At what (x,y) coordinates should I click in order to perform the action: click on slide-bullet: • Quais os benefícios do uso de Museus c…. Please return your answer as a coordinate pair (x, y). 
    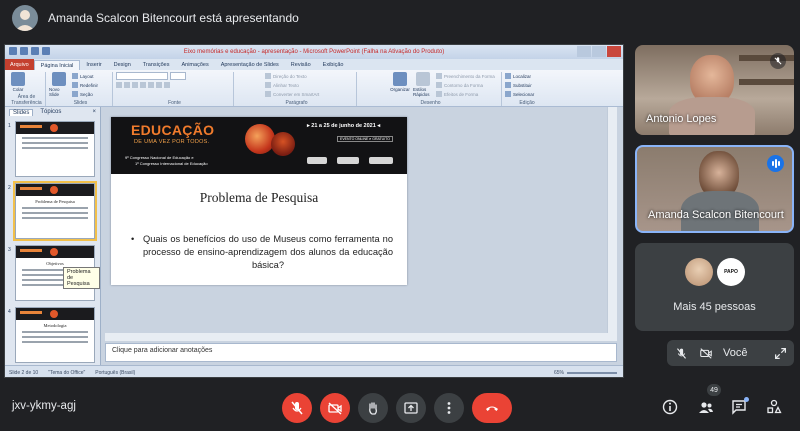
    Looking at the image, I should click on (262, 252).